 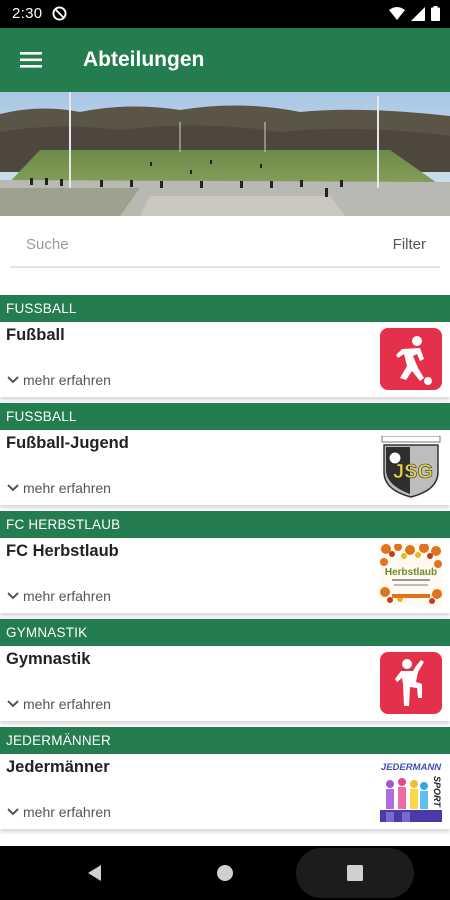 I want to click on herbstlaub-logo-text: Herbstlaub, so click(x=411, y=572).